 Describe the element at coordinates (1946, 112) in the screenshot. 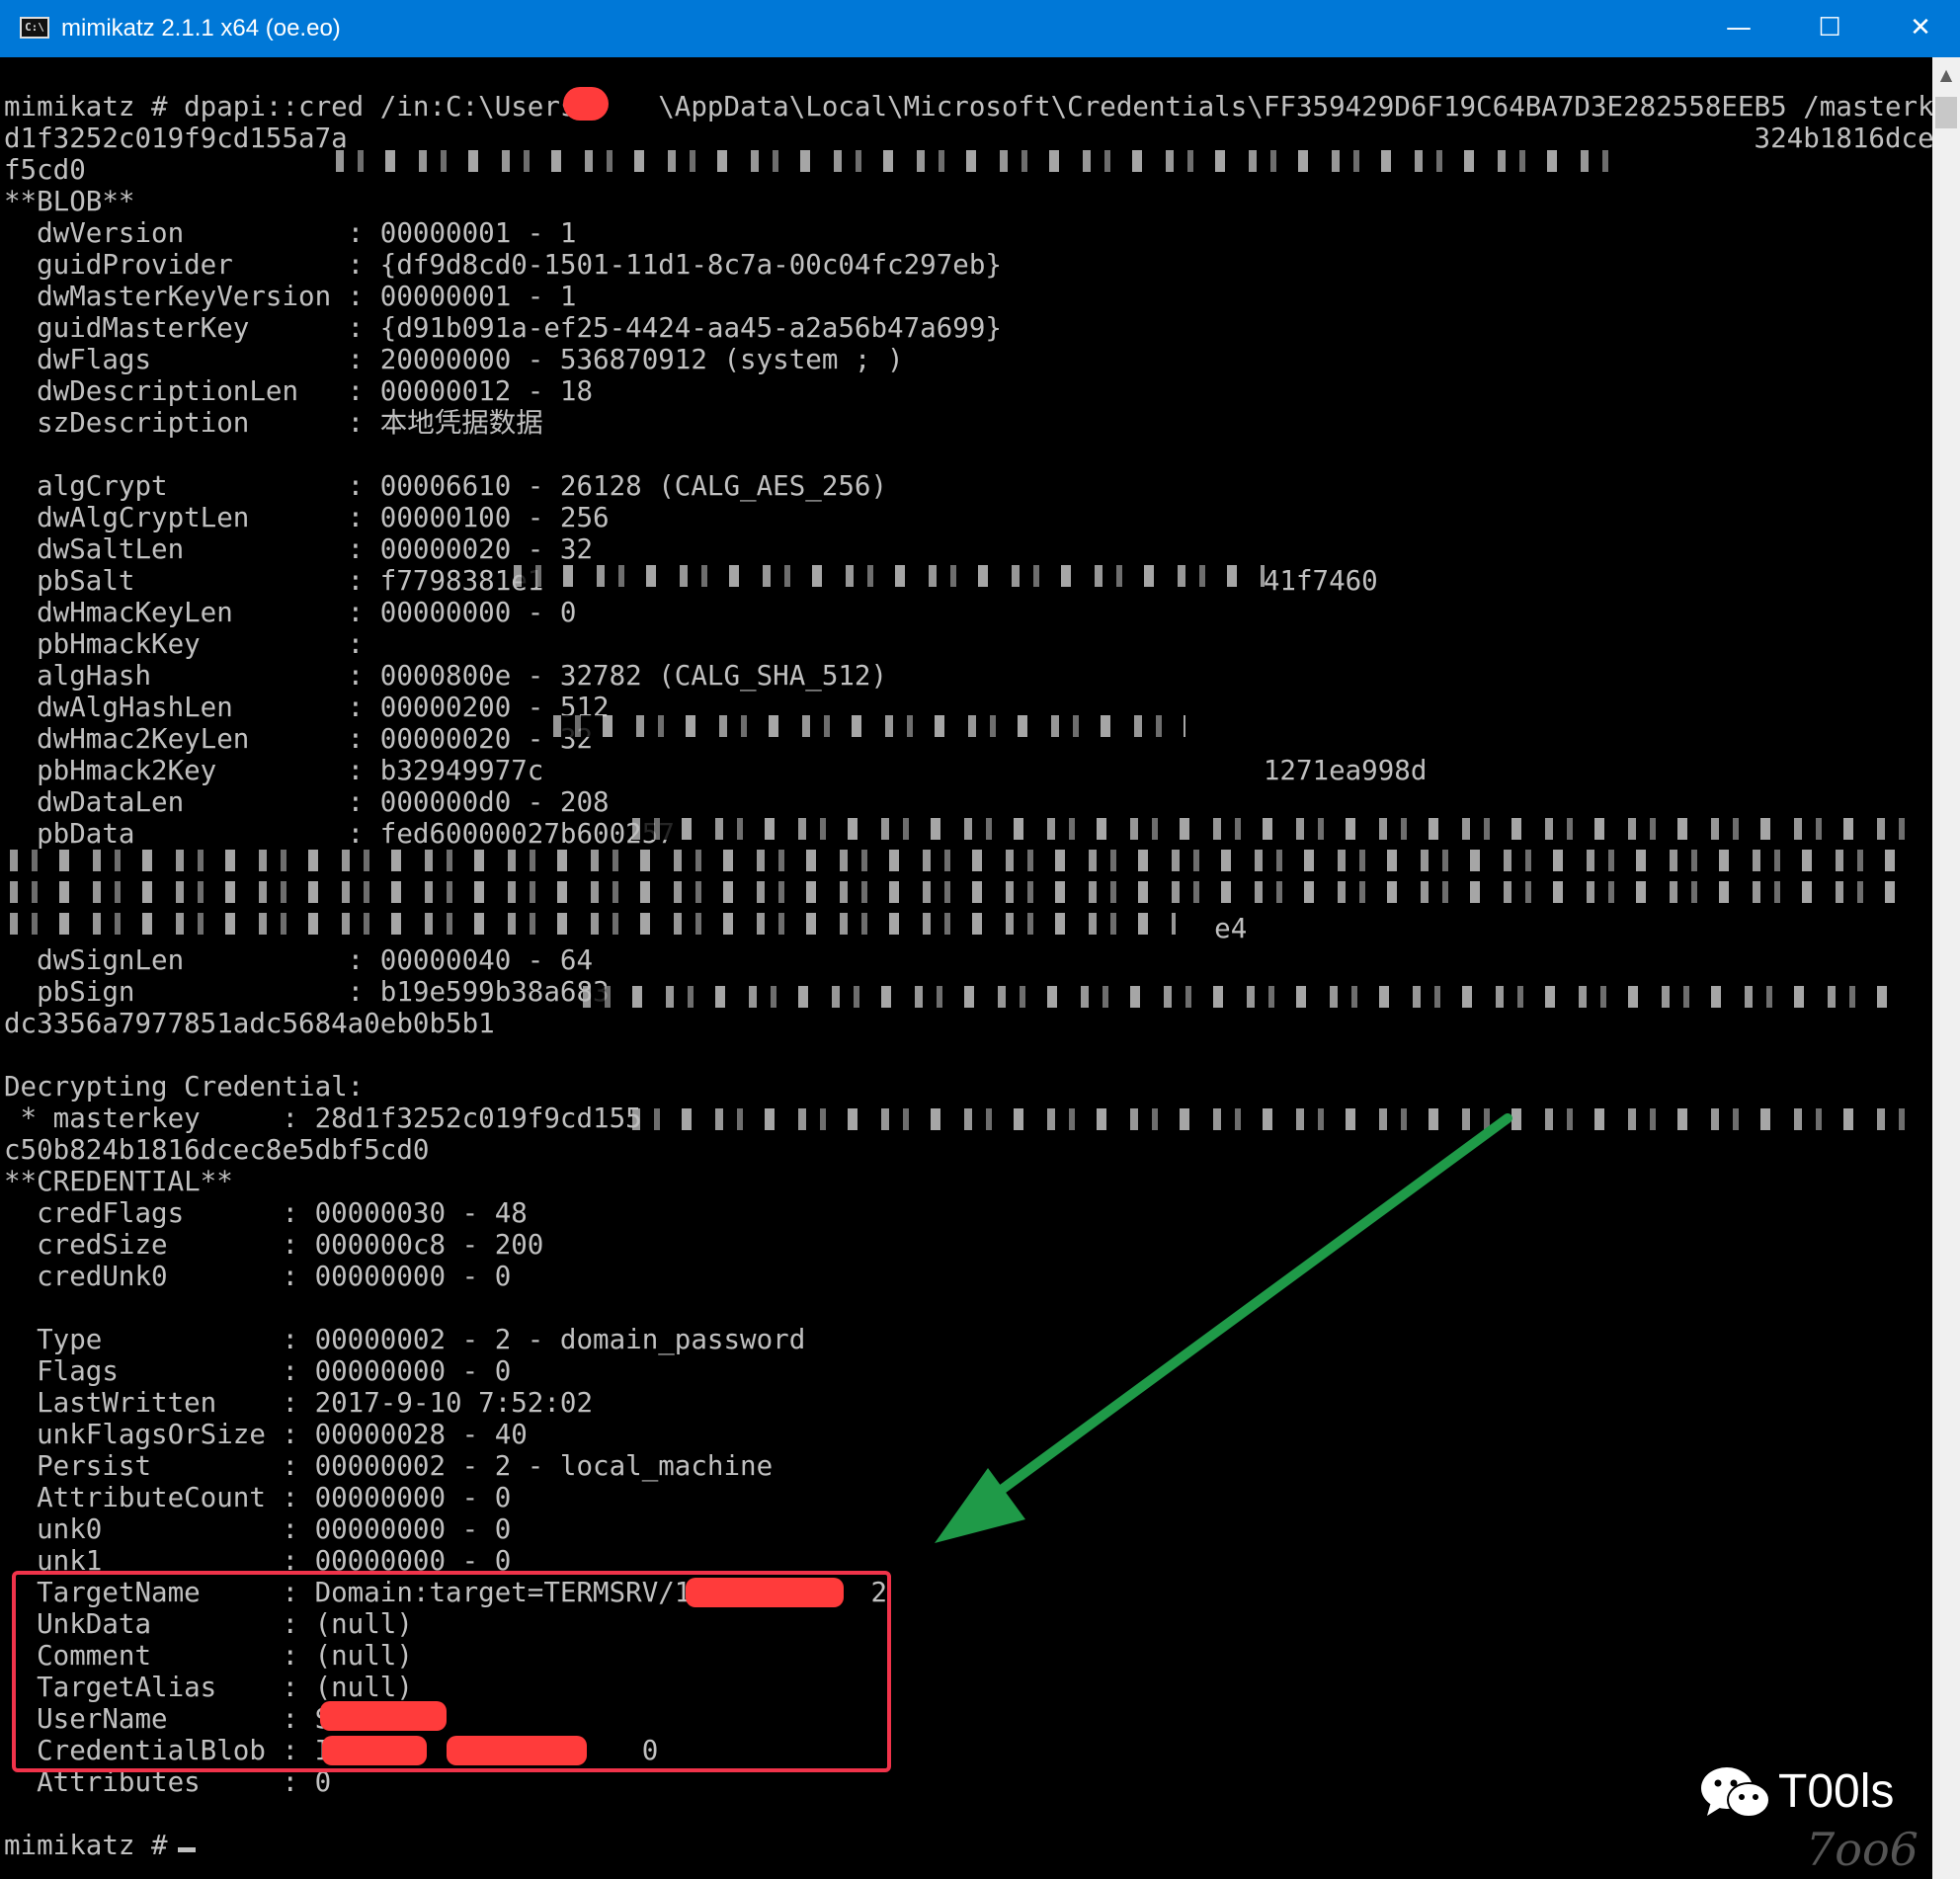

I see `scroll-thumb` at that location.